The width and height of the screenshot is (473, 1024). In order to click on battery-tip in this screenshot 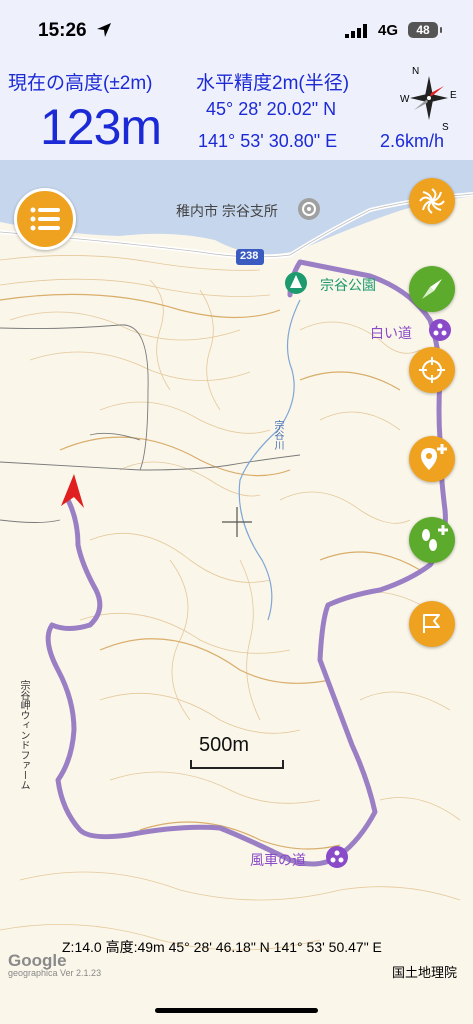, I will do `click(441, 30)`.